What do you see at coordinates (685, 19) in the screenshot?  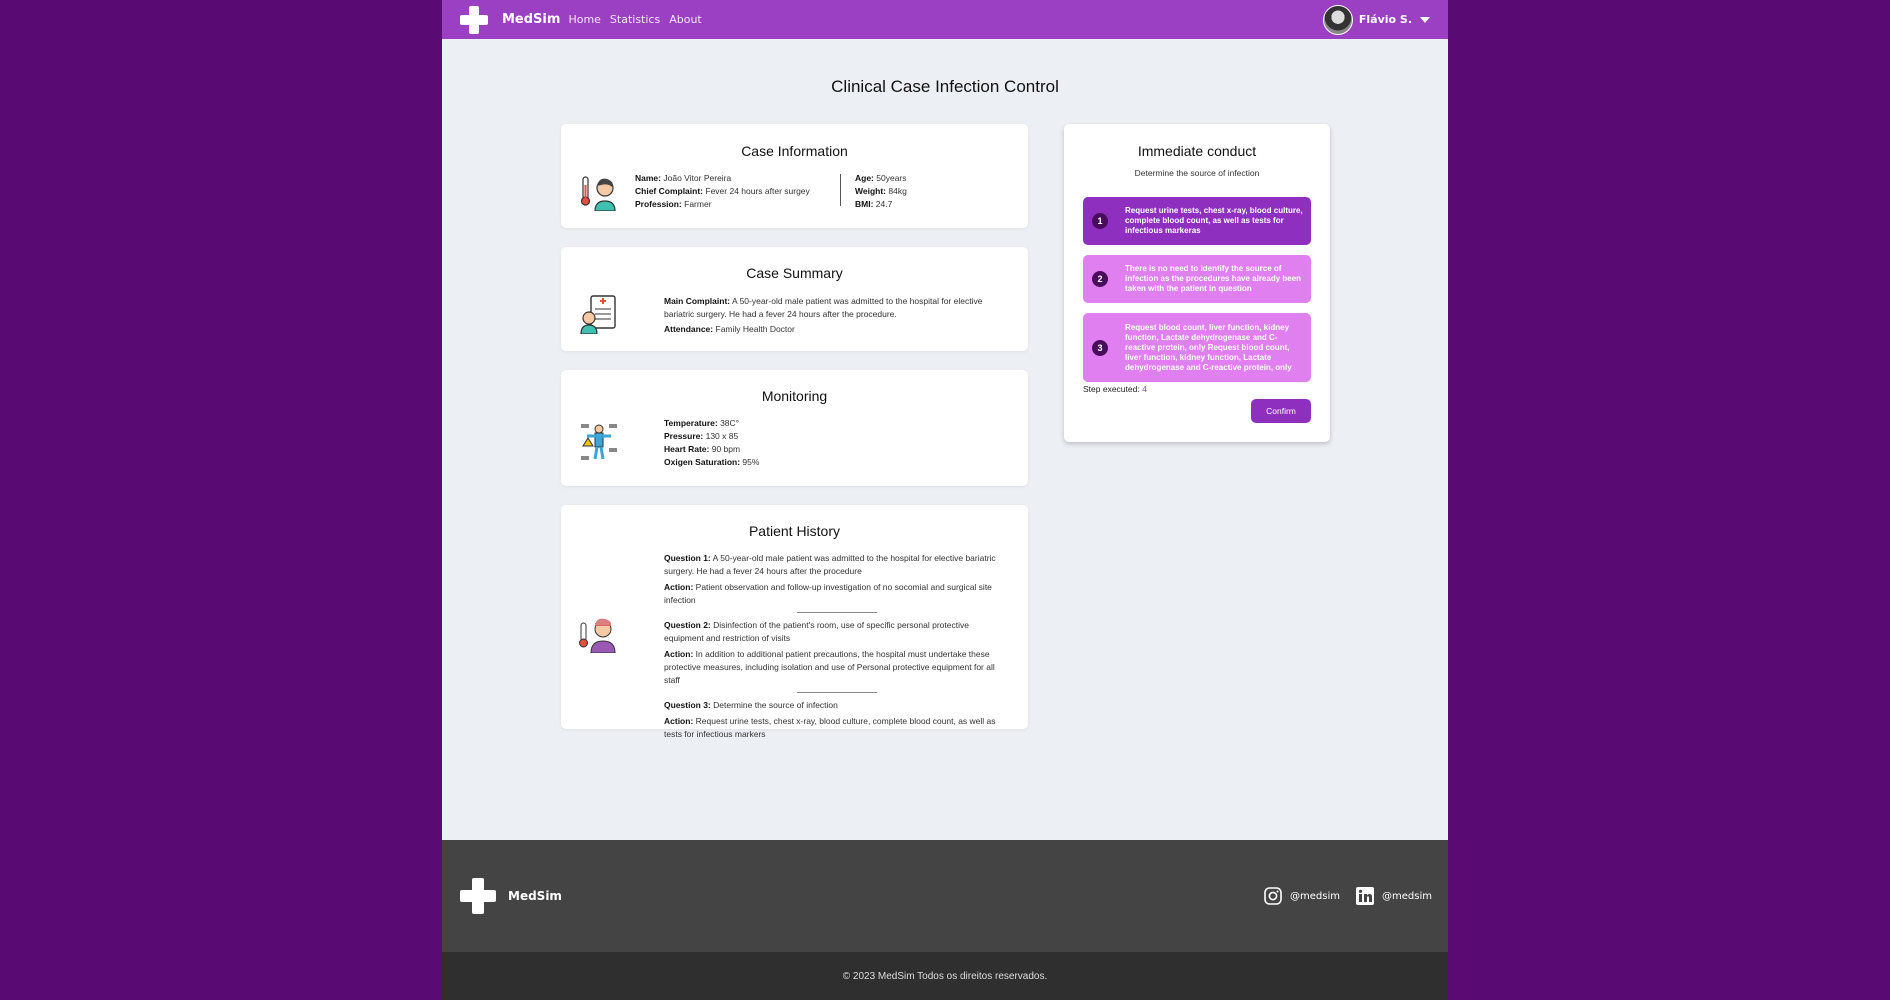 I see `nav-about: About` at bounding box center [685, 19].